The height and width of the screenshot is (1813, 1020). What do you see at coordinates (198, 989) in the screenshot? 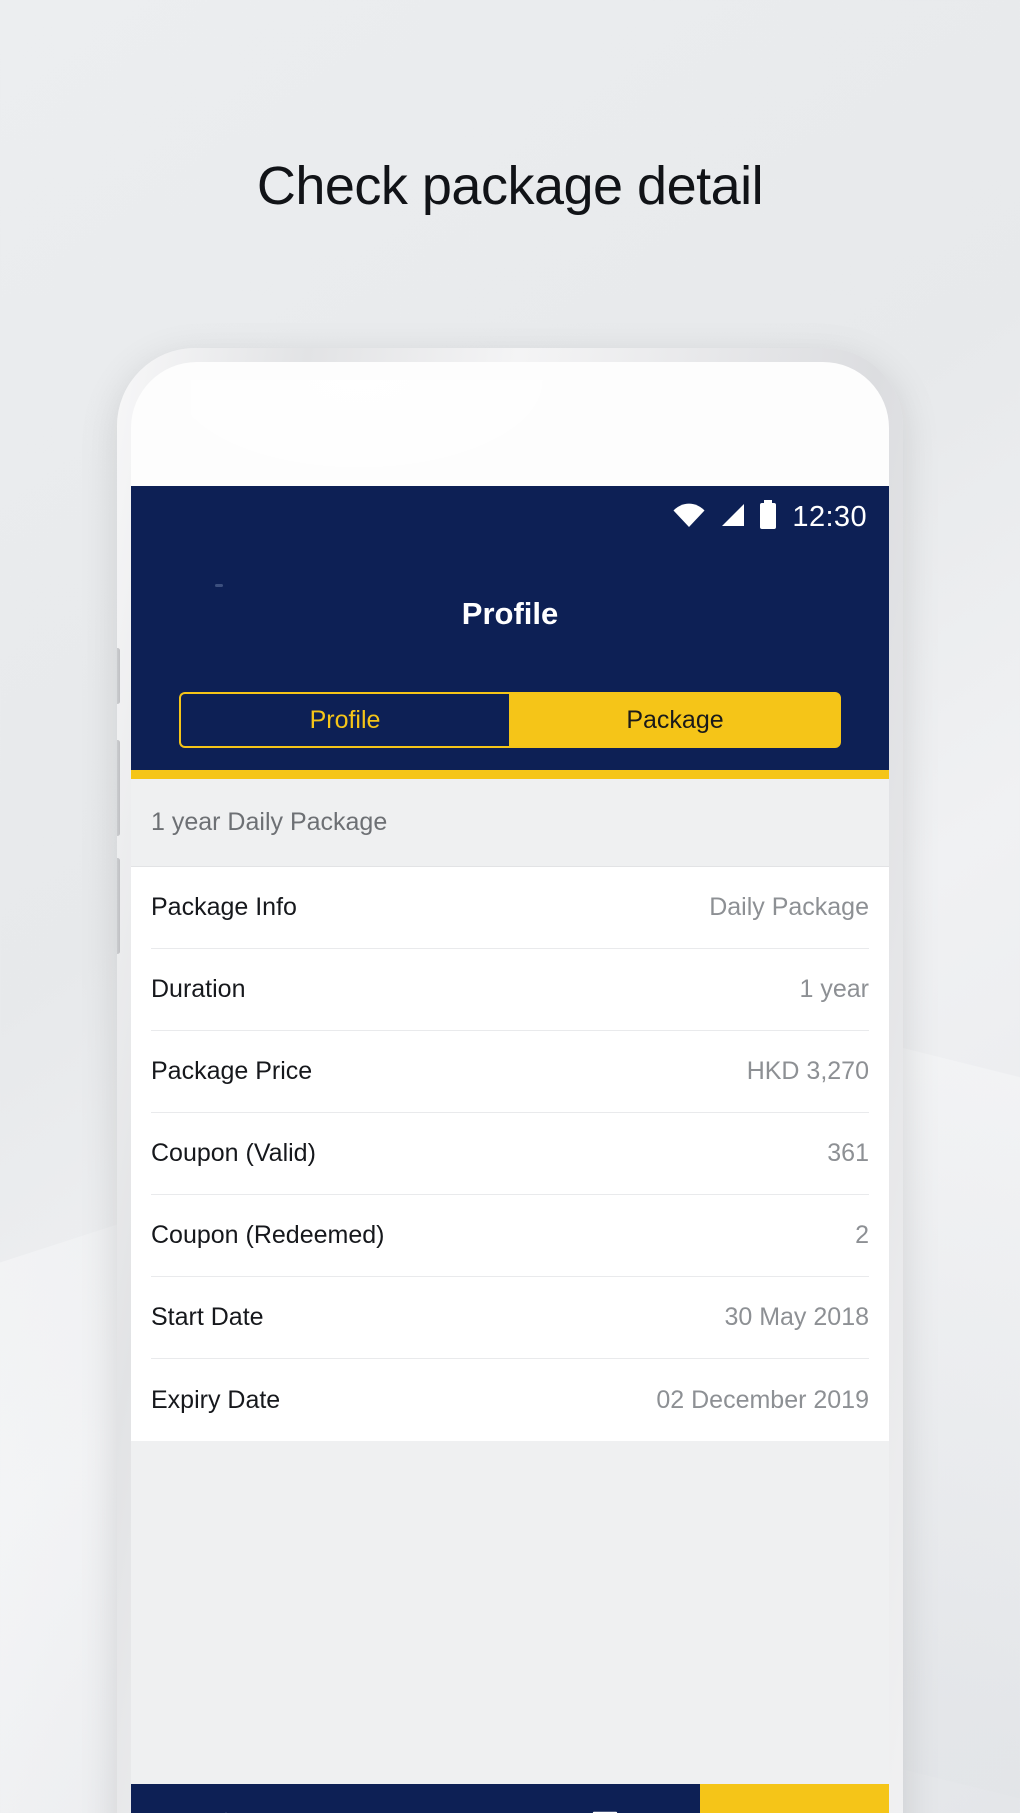
I see `row-label: Duration` at bounding box center [198, 989].